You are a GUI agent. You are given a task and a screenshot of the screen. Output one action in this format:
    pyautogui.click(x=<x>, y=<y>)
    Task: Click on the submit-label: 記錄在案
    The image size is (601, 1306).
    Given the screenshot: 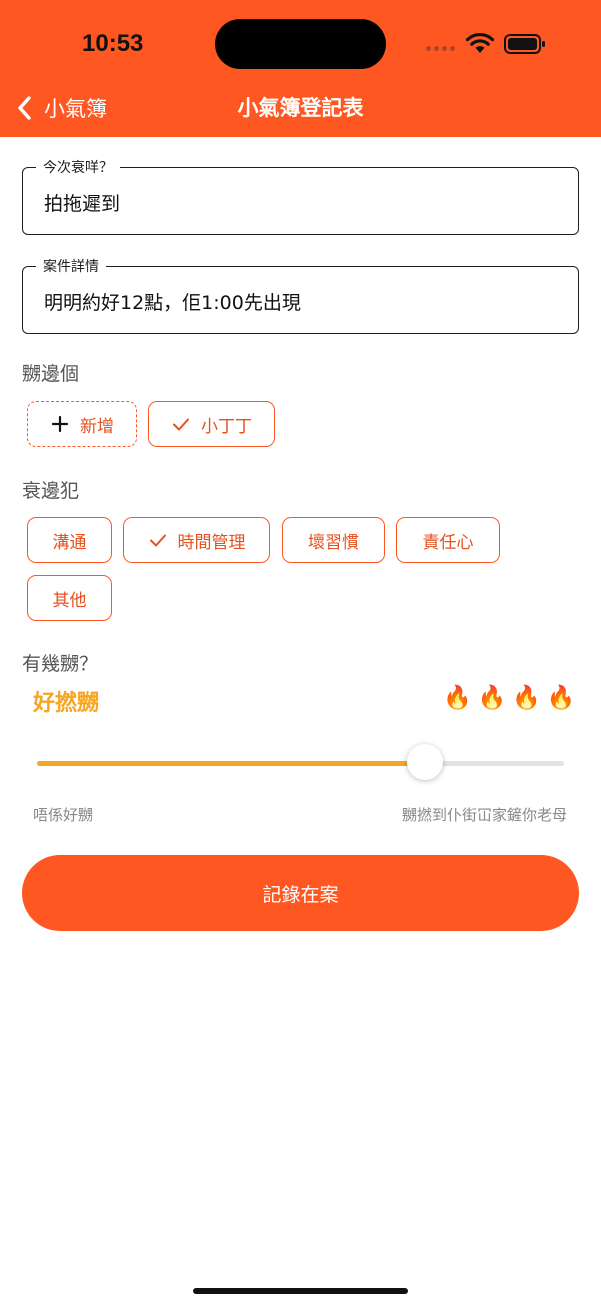 What is the action you would take?
    pyautogui.click(x=300, y=894)
    